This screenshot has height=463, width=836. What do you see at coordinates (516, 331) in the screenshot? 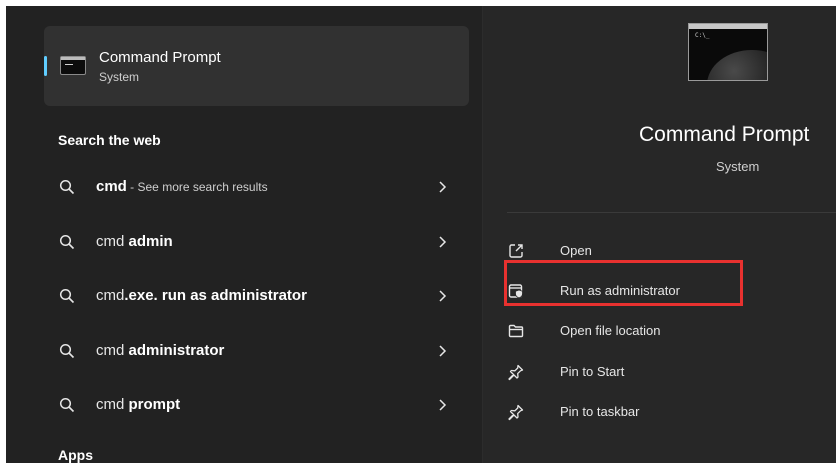
I see `folder-icon` at bounding box center [516, 331].